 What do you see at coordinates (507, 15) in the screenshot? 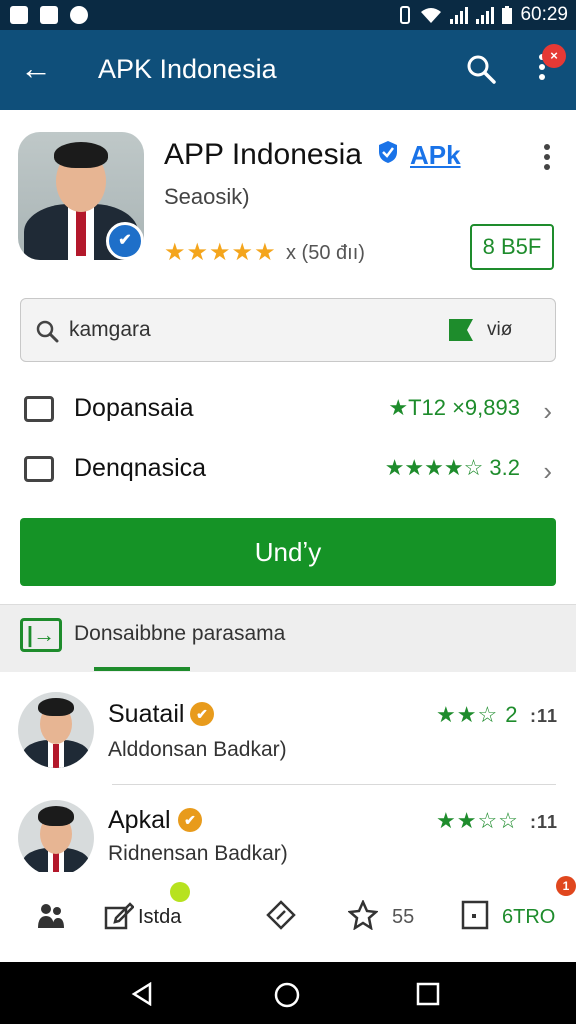
I see `battery-icon` at bounding box center [507, 15].